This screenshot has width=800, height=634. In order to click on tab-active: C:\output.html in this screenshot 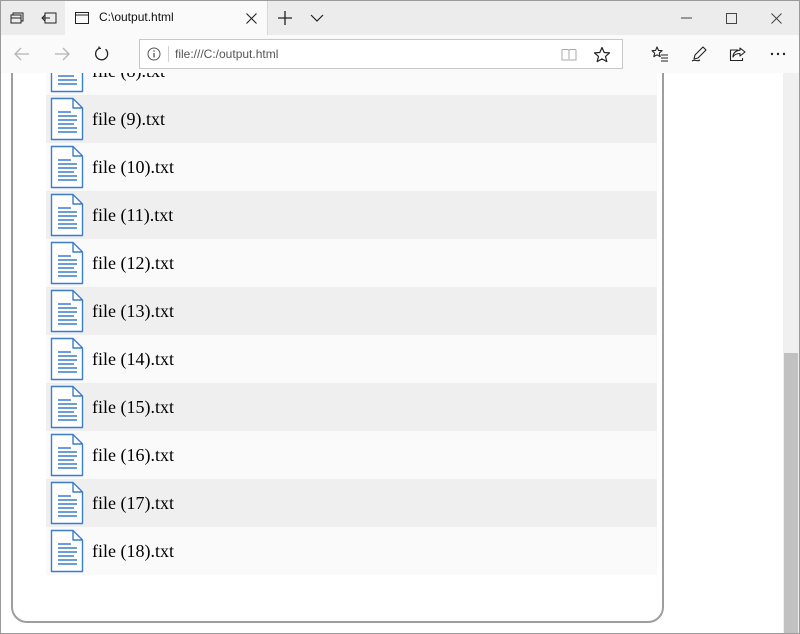, I will do `click(166, 18)`.